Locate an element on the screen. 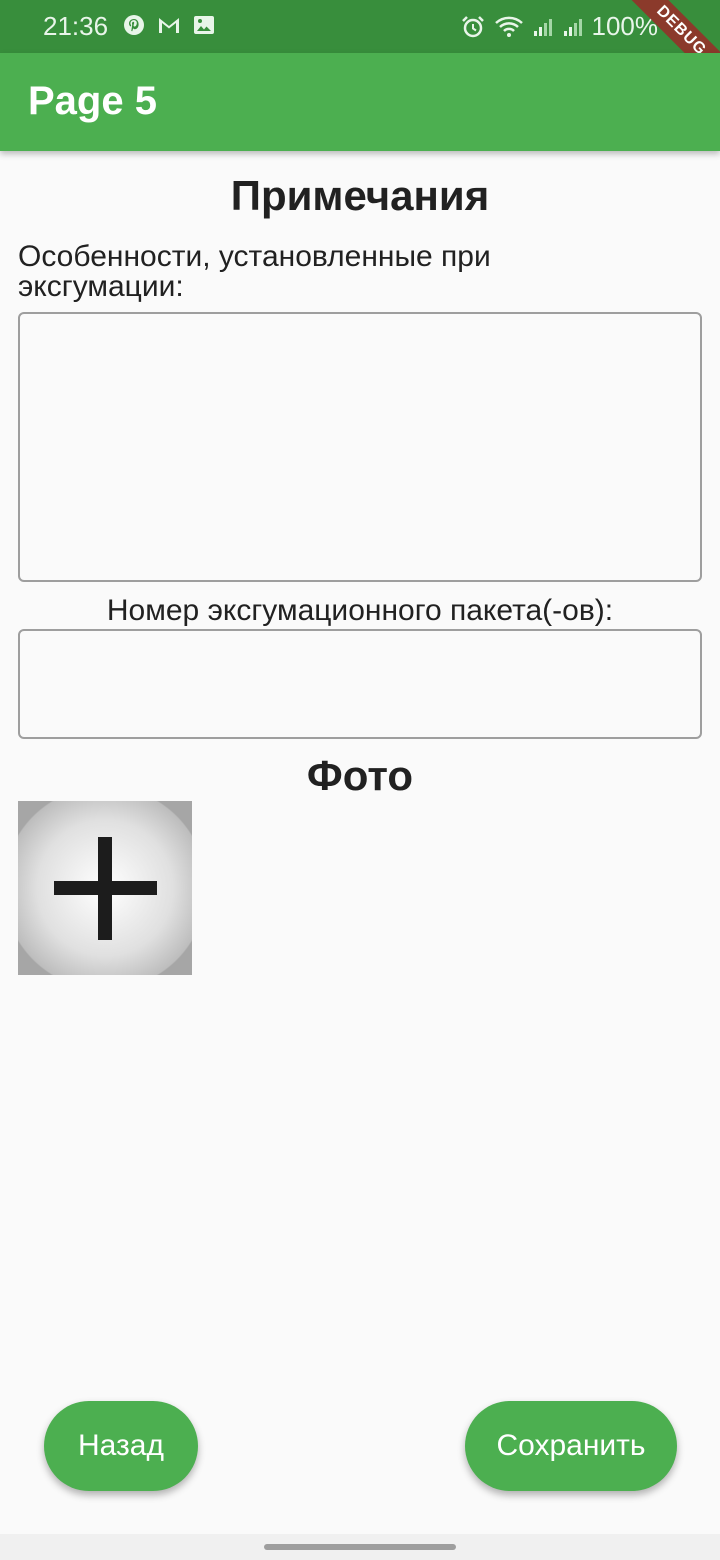 The width and height of the screenshot is (720, 1560). home-gesture-handle is located at coordinates (360, 1547).